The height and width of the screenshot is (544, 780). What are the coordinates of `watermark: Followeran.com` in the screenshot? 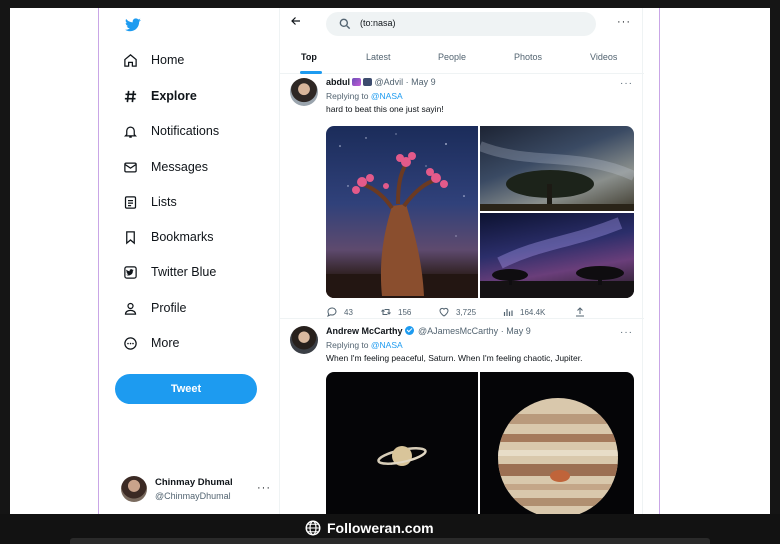 It's located at (369, 528).